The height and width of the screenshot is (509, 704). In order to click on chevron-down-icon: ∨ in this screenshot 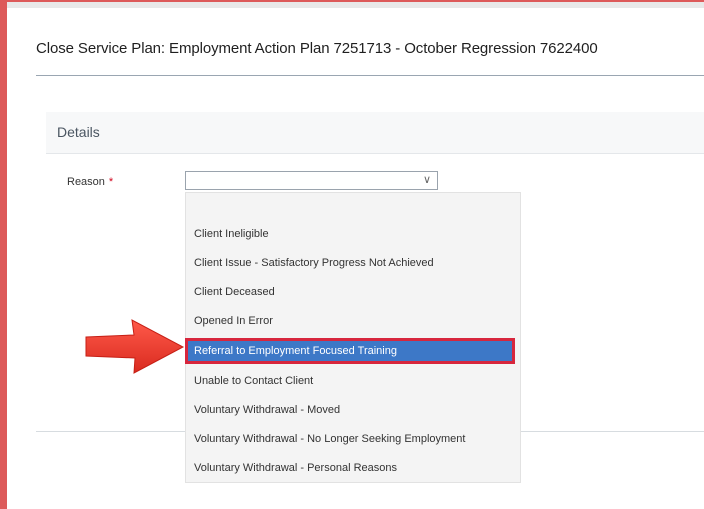, I will do `click(427, 179)`.